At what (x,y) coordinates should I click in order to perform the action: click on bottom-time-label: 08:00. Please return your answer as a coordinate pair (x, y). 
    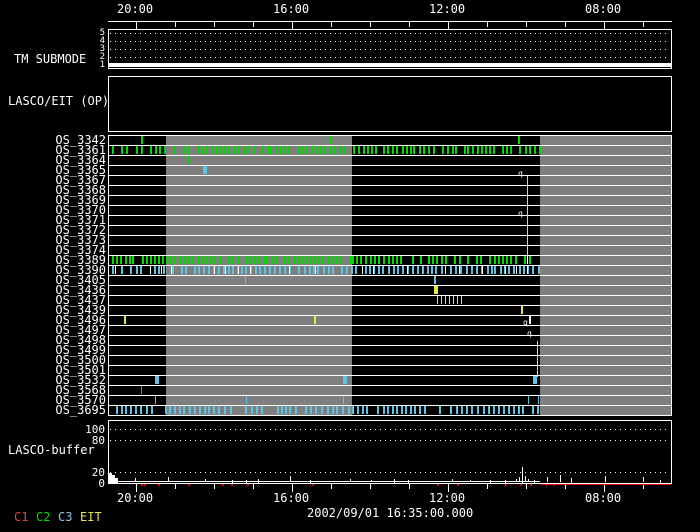
    Looking at the image, I should click on (603, 498).